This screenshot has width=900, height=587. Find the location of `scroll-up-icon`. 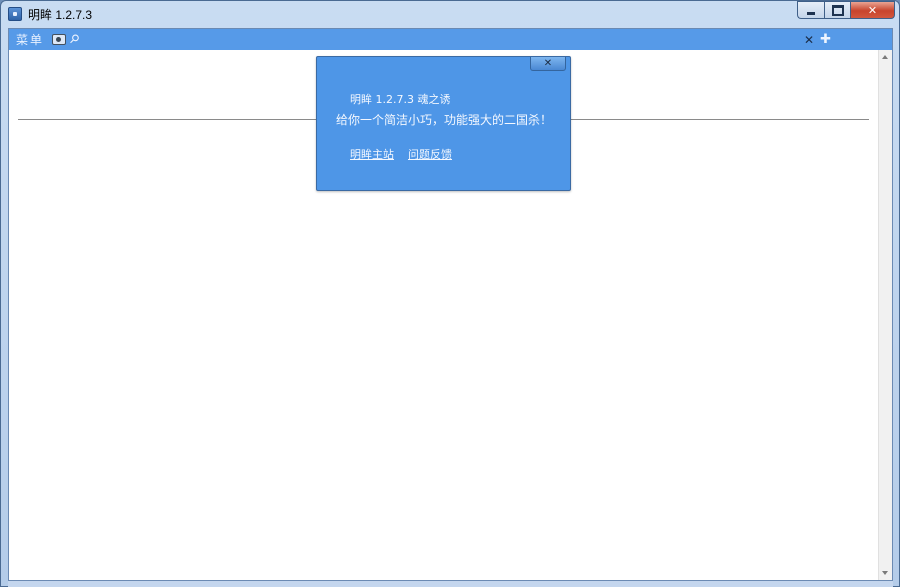

scroll-up-icon is located at coordinates (885, 57).